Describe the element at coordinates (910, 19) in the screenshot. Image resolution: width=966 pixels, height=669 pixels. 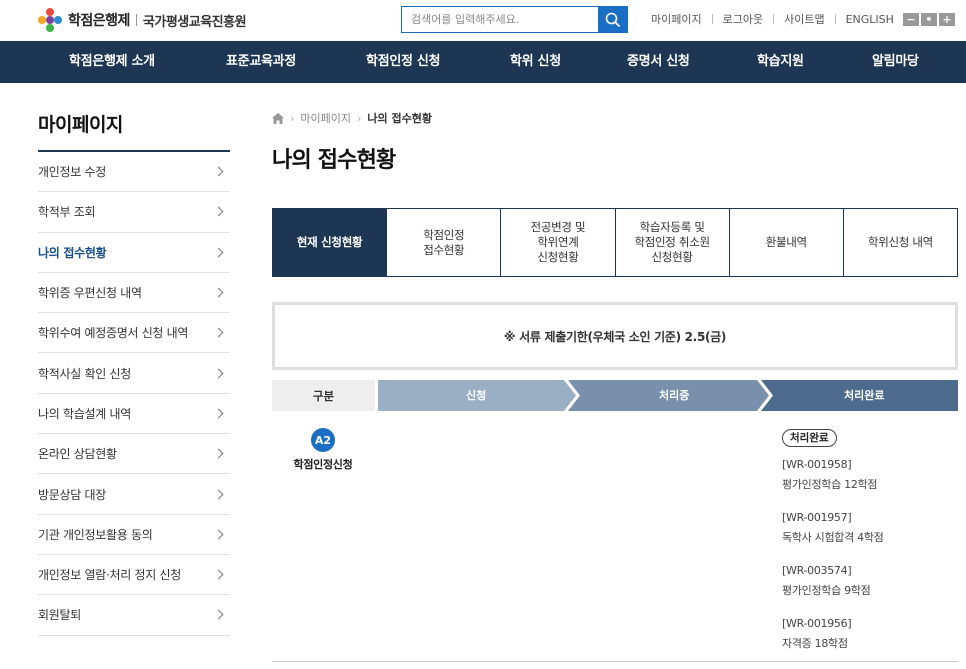
I see `zoom-out-button: −` at that location.